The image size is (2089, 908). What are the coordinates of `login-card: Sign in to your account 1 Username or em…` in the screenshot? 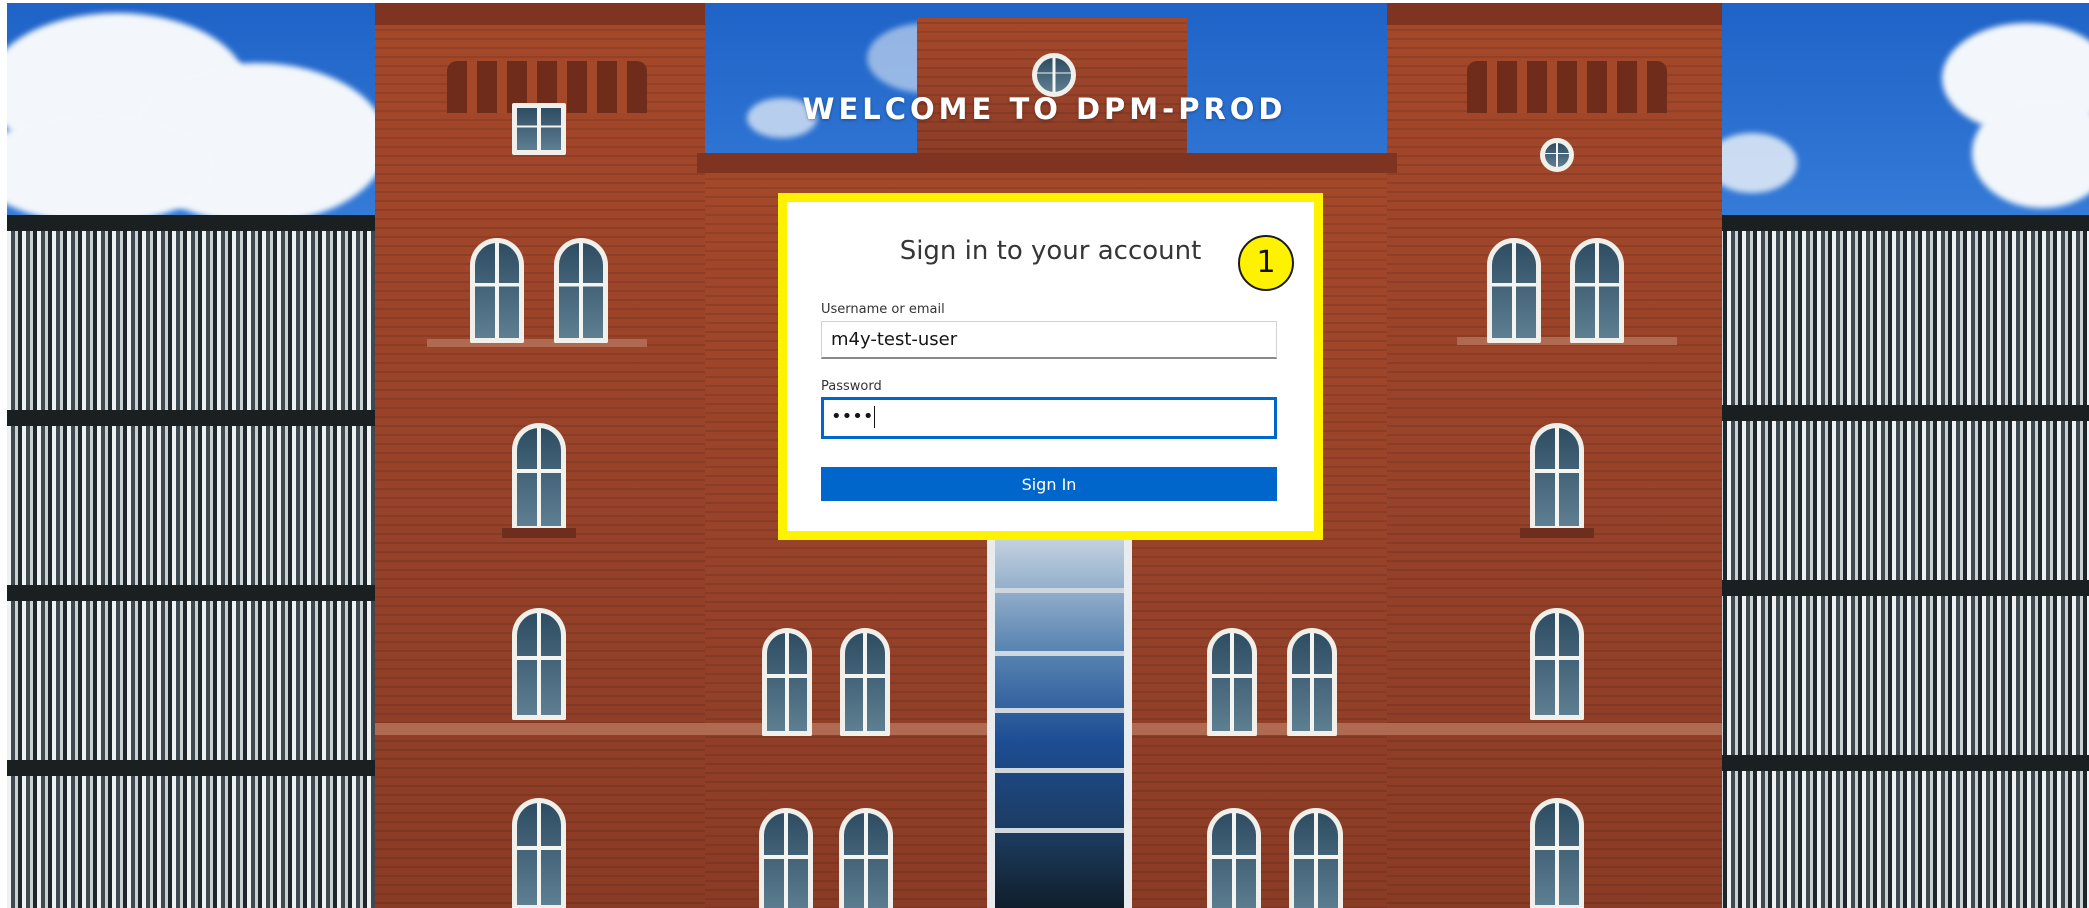 It's located at (1050, 366).